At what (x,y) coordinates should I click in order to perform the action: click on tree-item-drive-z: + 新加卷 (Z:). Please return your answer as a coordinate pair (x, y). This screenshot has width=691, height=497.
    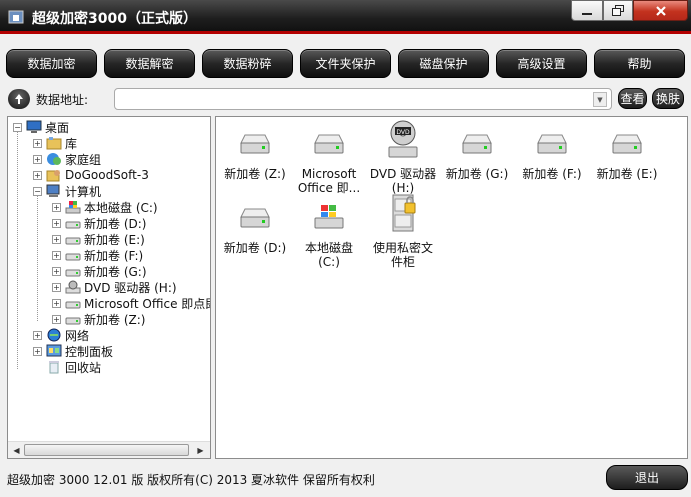
    Looking at the image, I should click on (98, 319).